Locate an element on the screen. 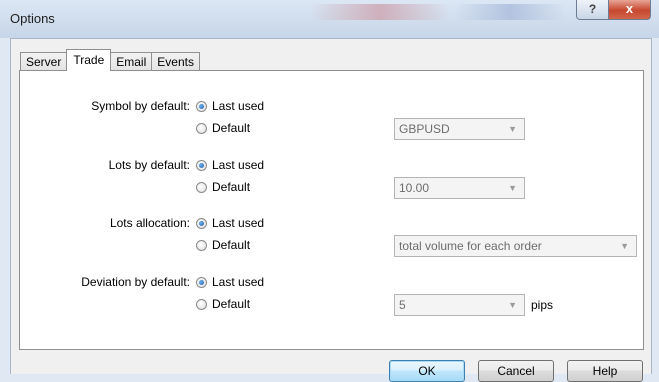  deviation-last-used-radio: Last used is located at coordinates (230, 282).